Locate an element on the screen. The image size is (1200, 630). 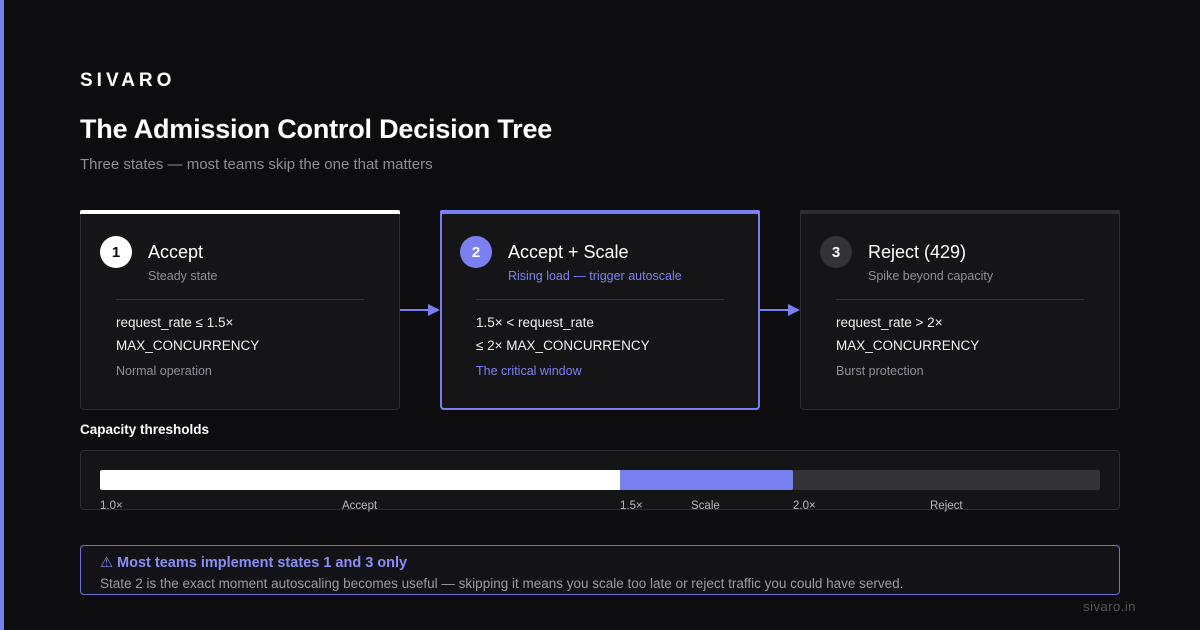
state-note: Normal operation is located at coordinates (164, 371).